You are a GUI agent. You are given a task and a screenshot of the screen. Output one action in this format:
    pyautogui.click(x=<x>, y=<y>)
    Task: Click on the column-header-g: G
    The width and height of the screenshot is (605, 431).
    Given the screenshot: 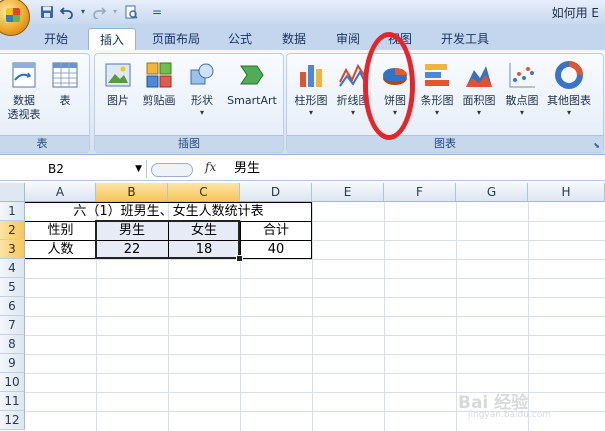 What is the action you would take?
    pyautogui.click(x=492, y=192)
    